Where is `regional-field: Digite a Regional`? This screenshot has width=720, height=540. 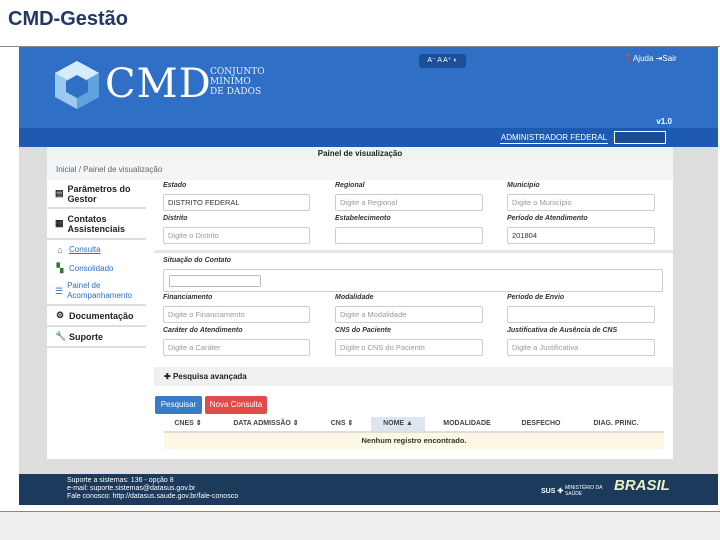 regional-field: Digite a Regional is located at coordinates (409, 202).